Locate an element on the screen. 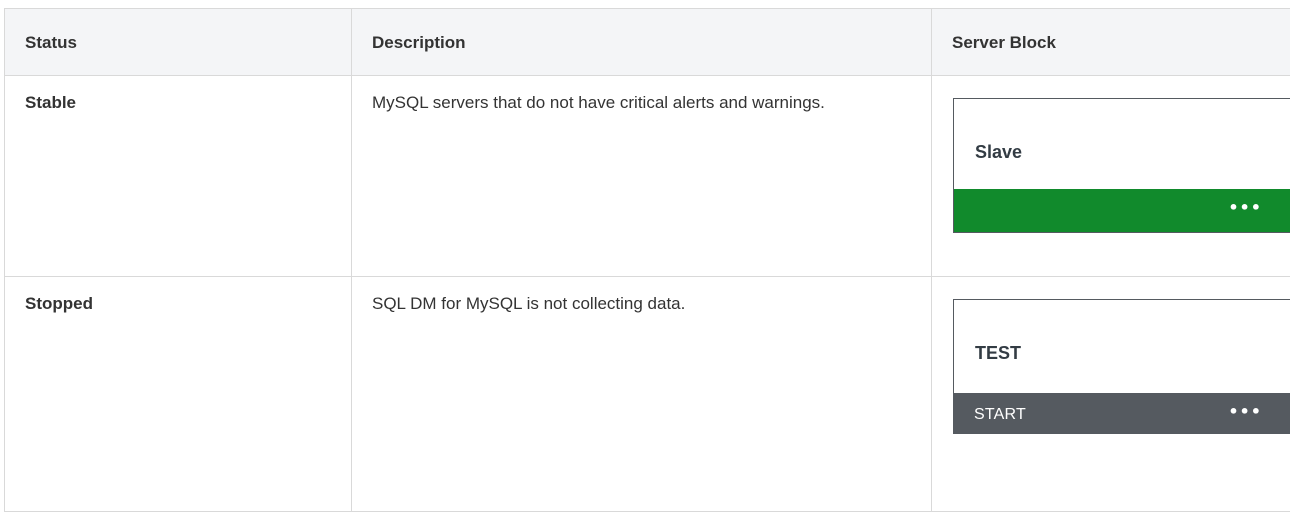 The width and height of the screenshot is (1290, 512). header-description: Description is located at coordinates (642, 42).